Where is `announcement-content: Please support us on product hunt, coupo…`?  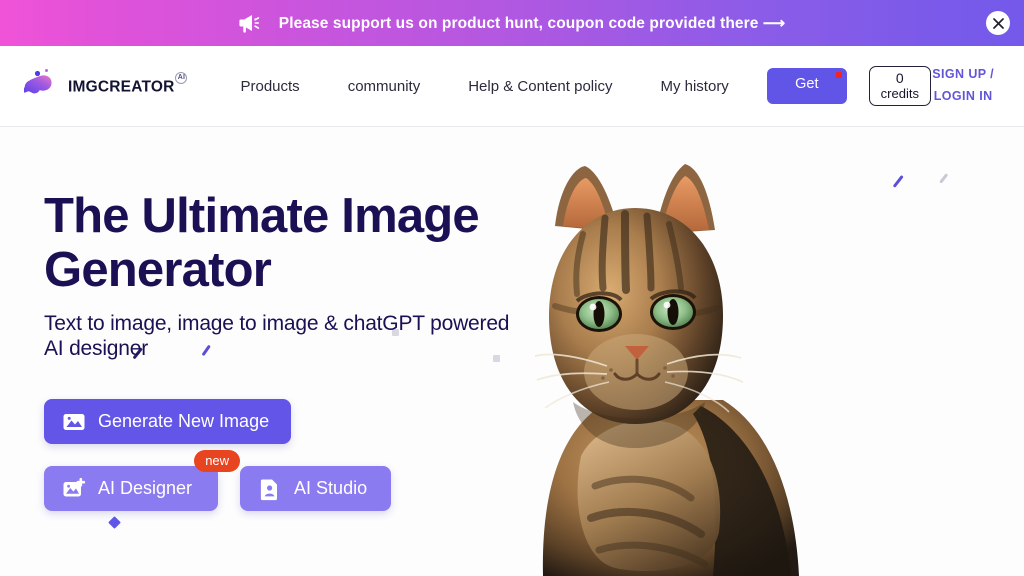
announcement-content: Please support us on product hunt, coupo… is located at coordinates (512, 23).